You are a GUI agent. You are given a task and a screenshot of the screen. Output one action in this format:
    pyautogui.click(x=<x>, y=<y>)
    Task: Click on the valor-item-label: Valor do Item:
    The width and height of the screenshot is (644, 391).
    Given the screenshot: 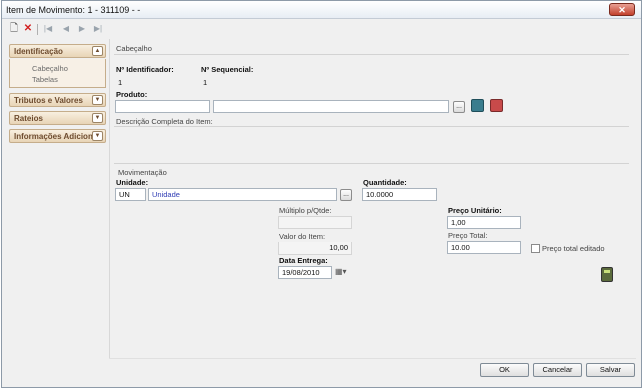 What is the action you would take?
    pyautogui.click(x=302, y=236)
    